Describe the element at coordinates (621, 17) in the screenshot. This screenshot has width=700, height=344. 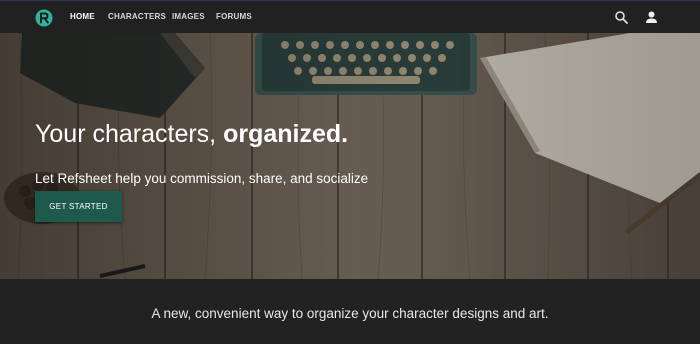
I see `search-icon` at that location.